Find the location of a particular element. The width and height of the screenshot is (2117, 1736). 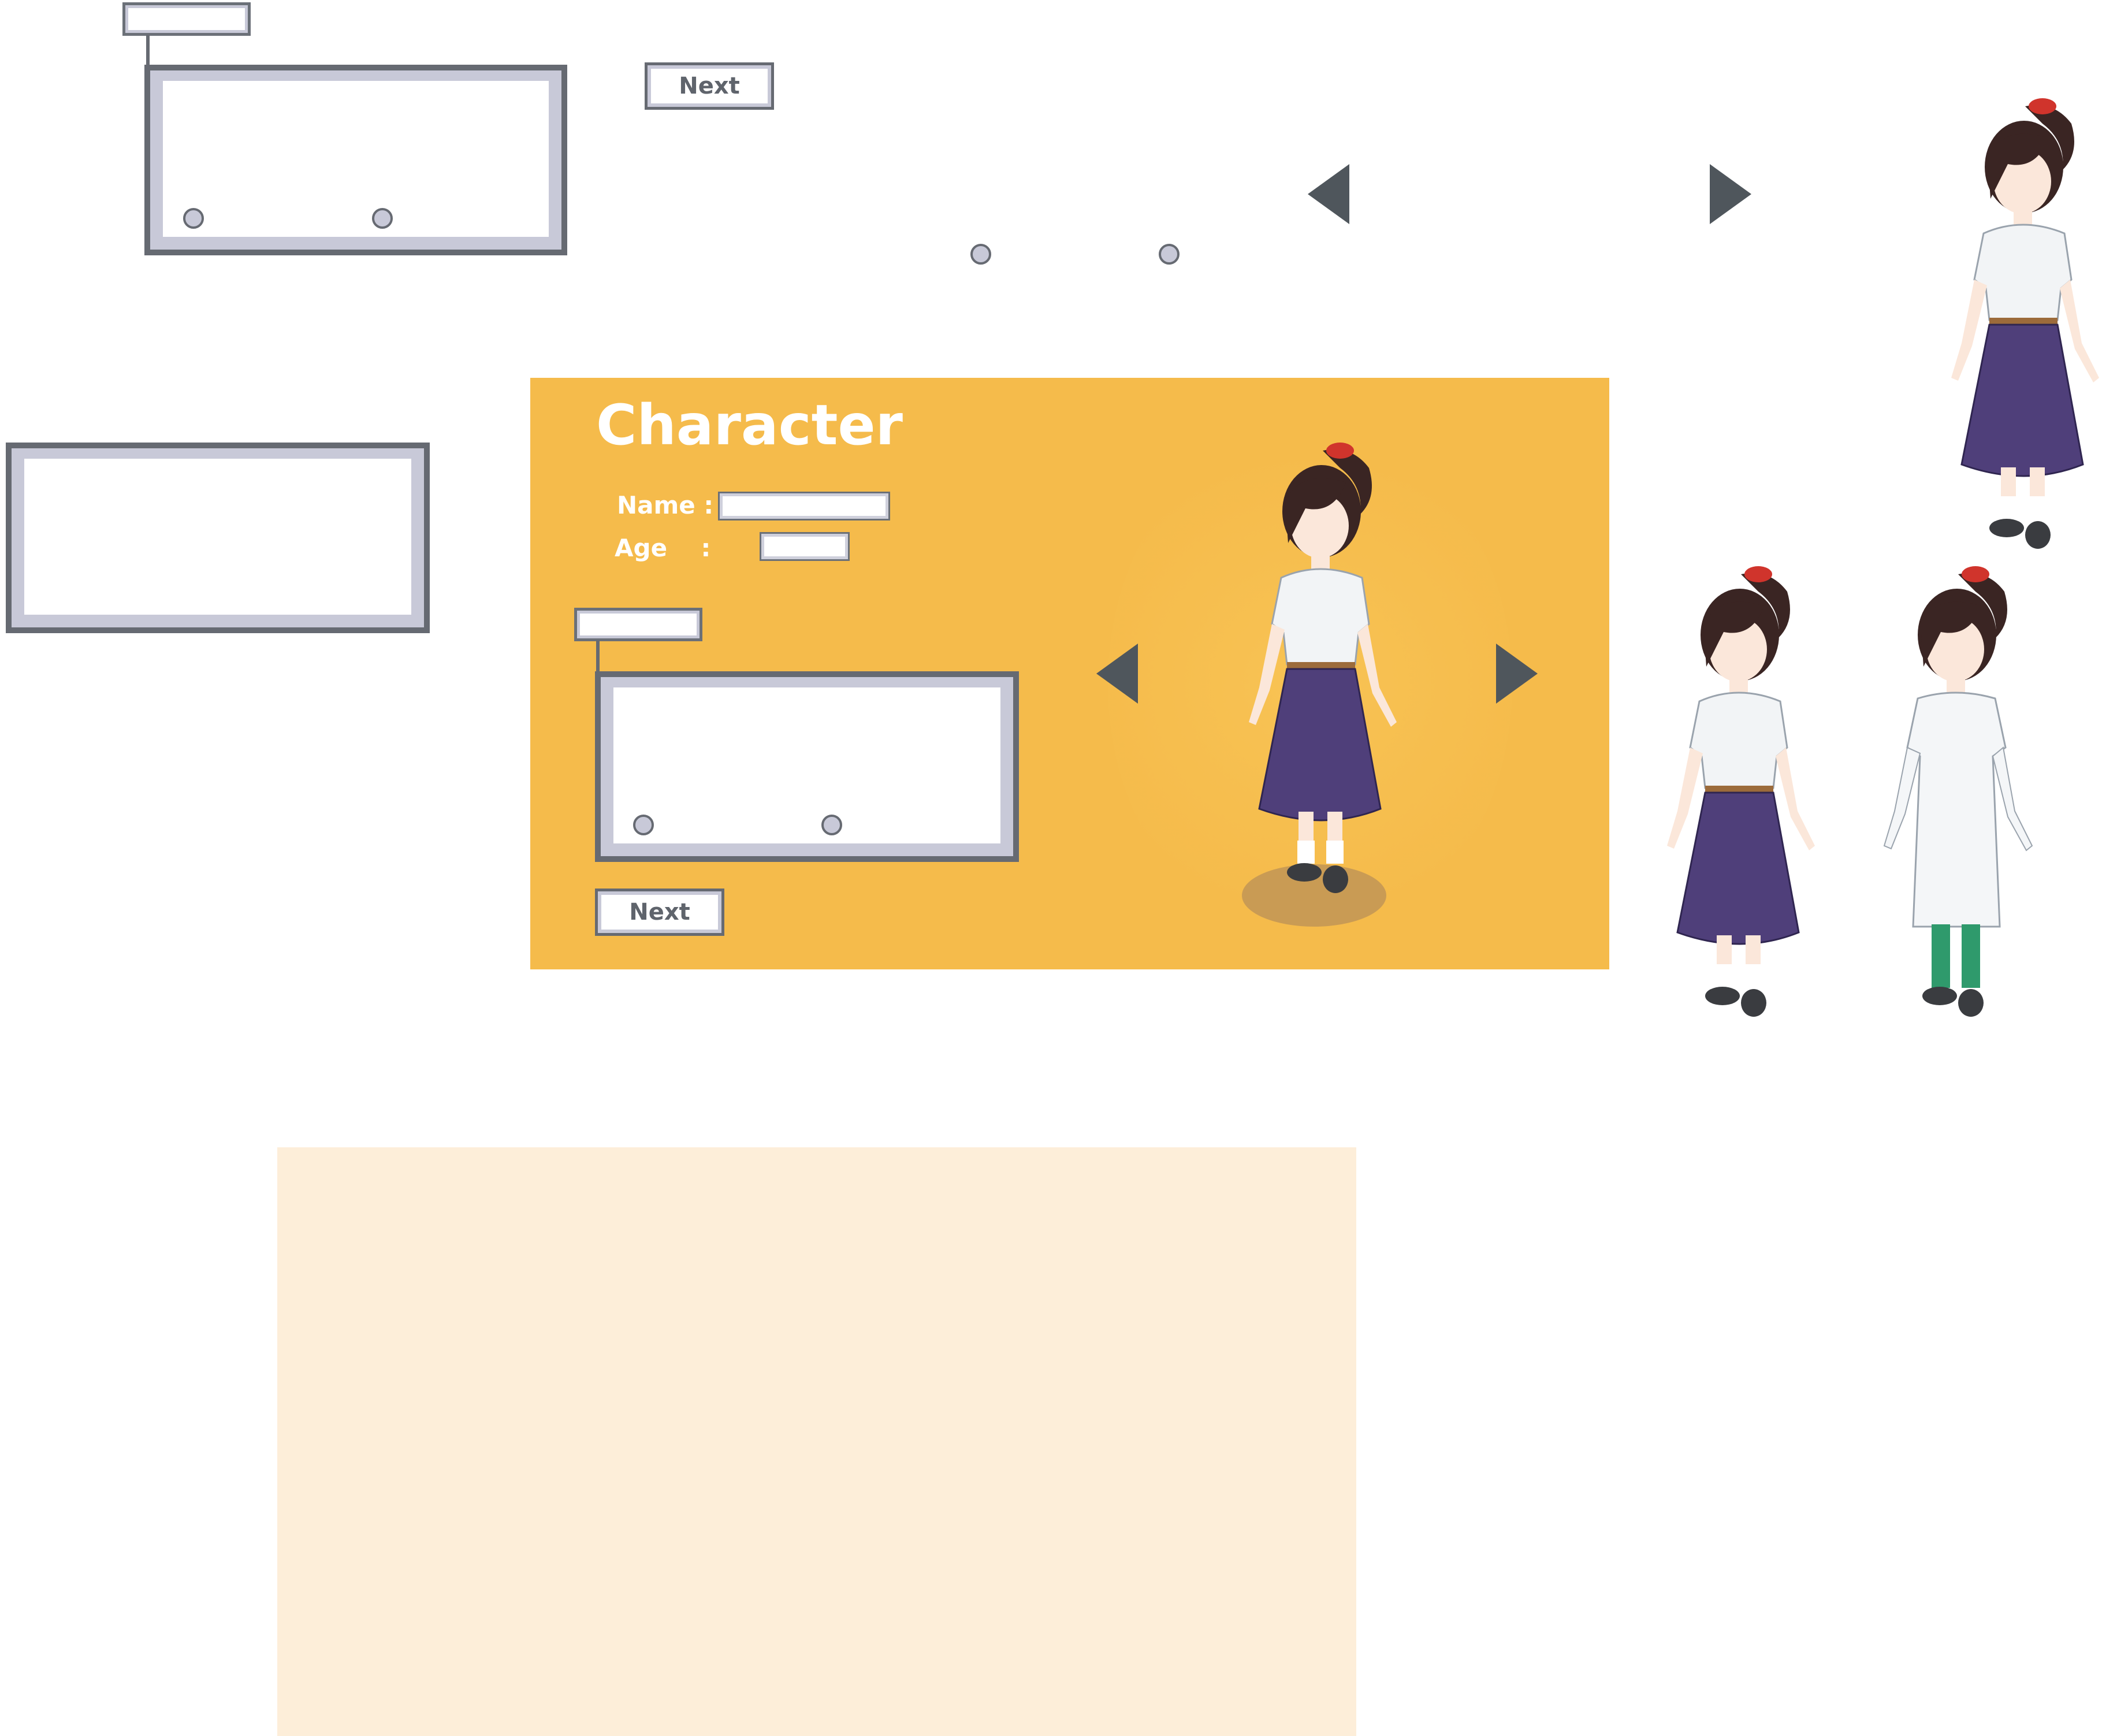

description-dot-right is located at coordinates (831, 825).